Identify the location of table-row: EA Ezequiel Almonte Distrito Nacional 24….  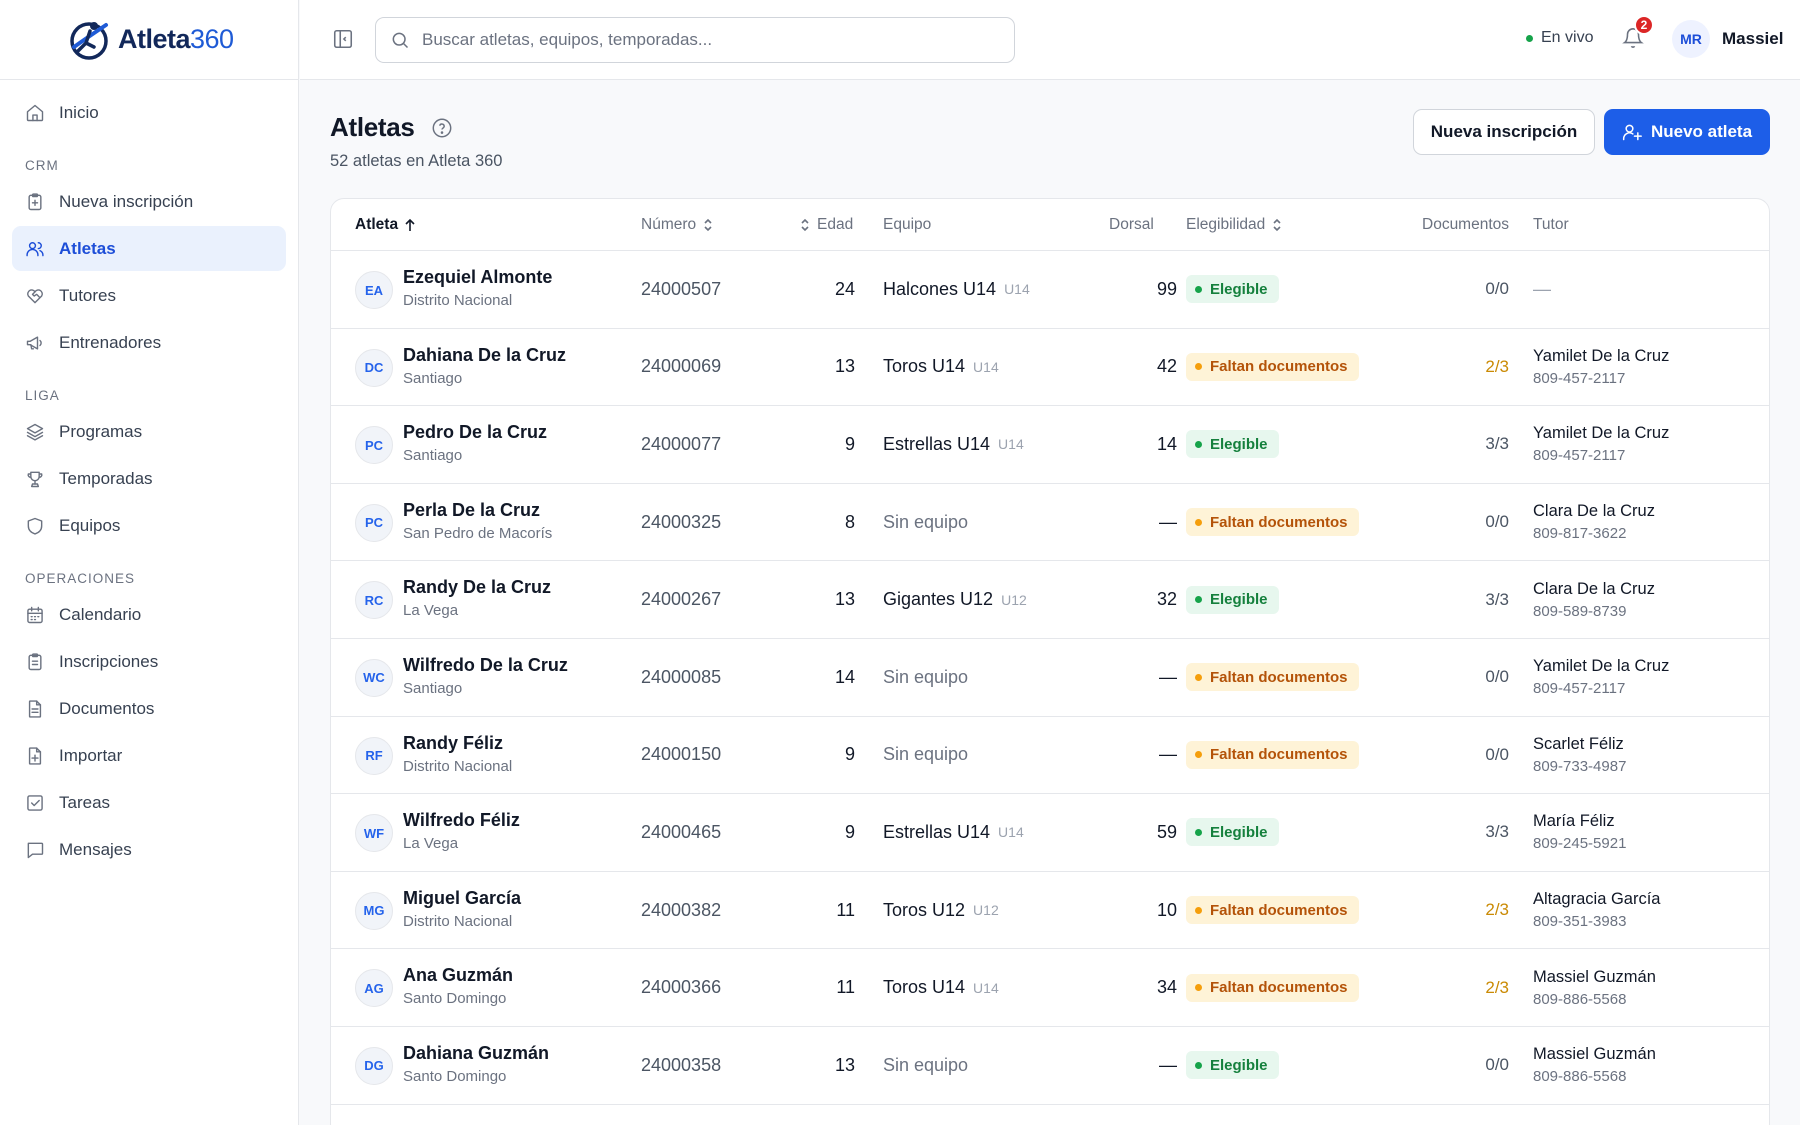
(1050, 290).